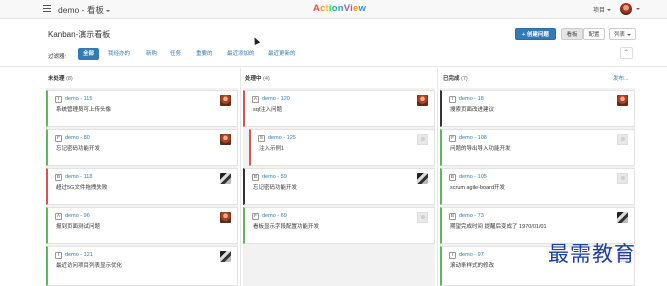  Describe the element at coordinates (472, 266) in the screenshot. I see `issue-title: 滚动条样式的修改` at that location.